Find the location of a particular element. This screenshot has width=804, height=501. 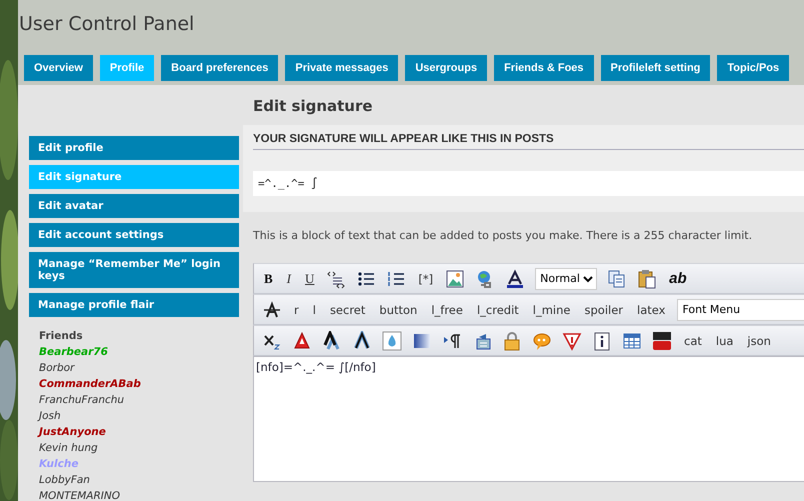

sidebar-item: Edit profile is located at coordinates (134, 148).